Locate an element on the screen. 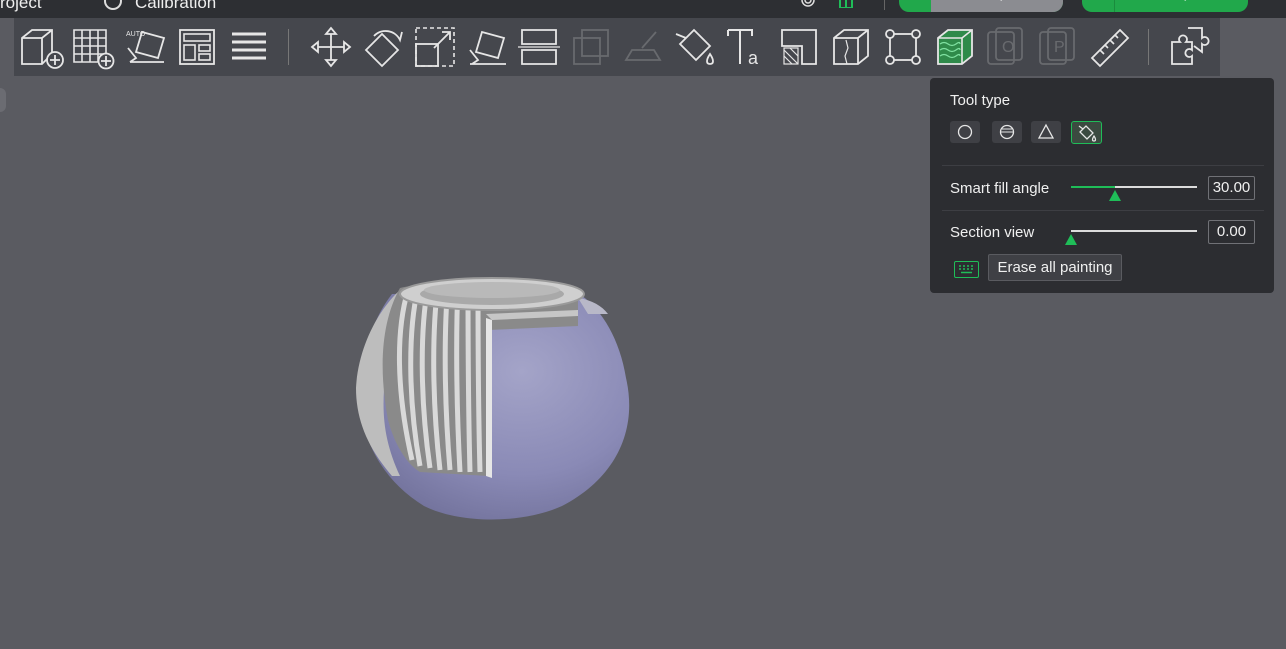  arrange-button is located at coordinates (197, 47).